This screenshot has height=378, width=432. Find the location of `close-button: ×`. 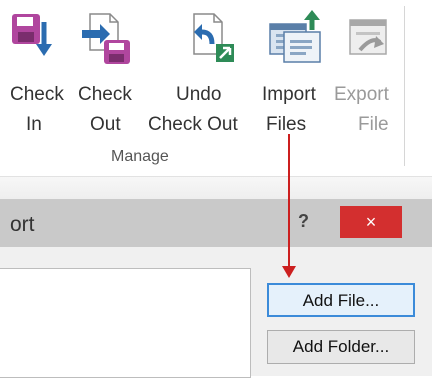

close-button: × is located at coordinates (371, 222).